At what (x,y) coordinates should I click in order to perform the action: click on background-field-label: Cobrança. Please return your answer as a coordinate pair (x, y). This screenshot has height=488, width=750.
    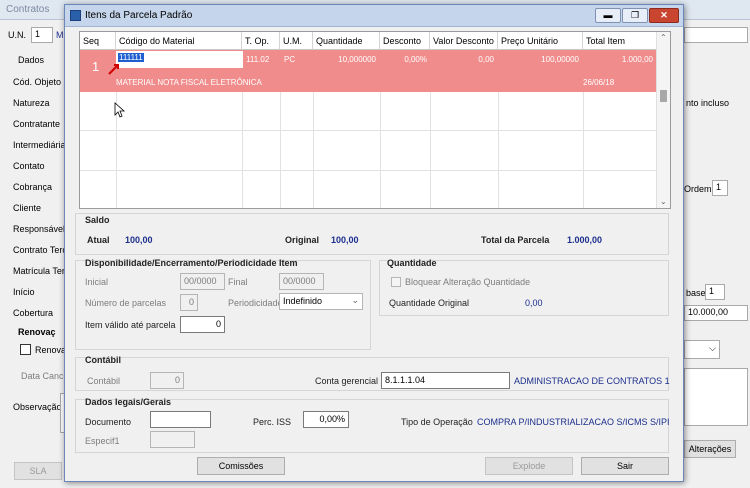
    Looking at the image, I should click on (33, 187).